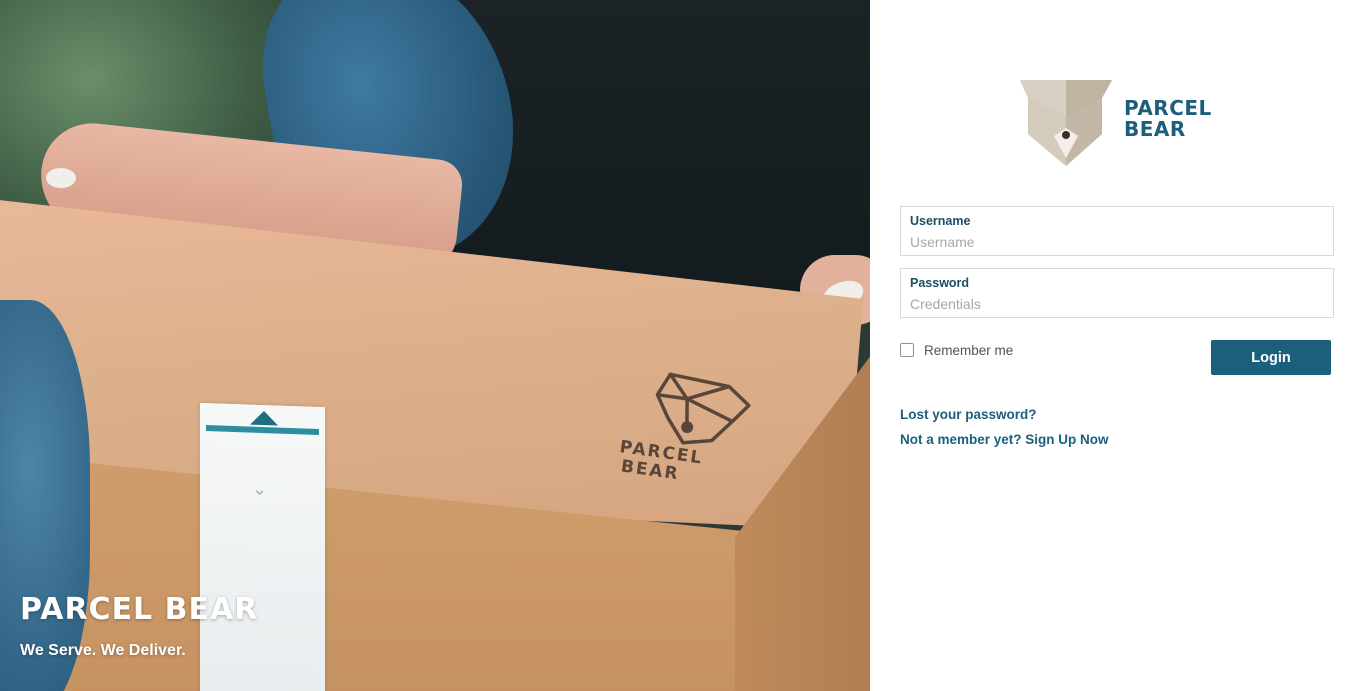 This screenshot has width=1366, height=691. I want to click on brand-name: PARCEL BEAR, so click(1168, 119).